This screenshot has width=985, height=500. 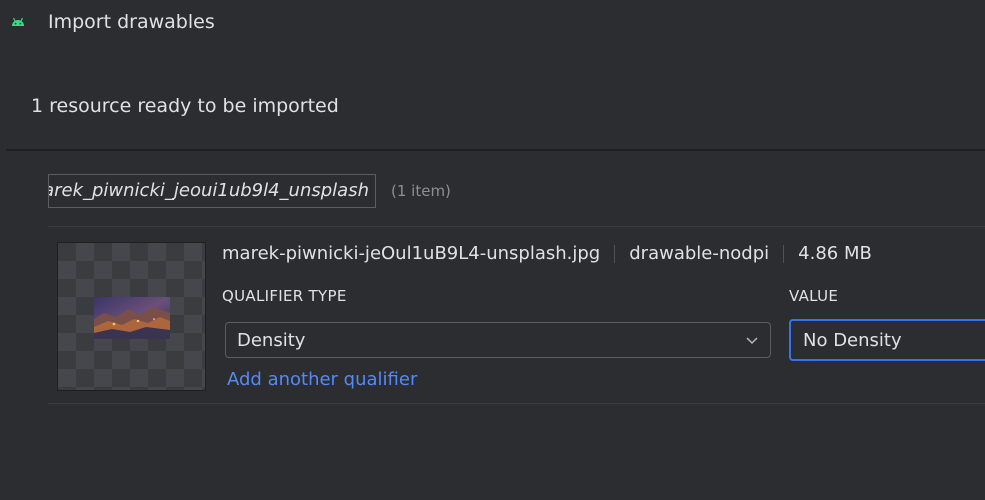 What do you see at coordinates (699, 253) in the screenshot?
I see `target-folder: drawable-nodpi` at bounding box center [699, 253].